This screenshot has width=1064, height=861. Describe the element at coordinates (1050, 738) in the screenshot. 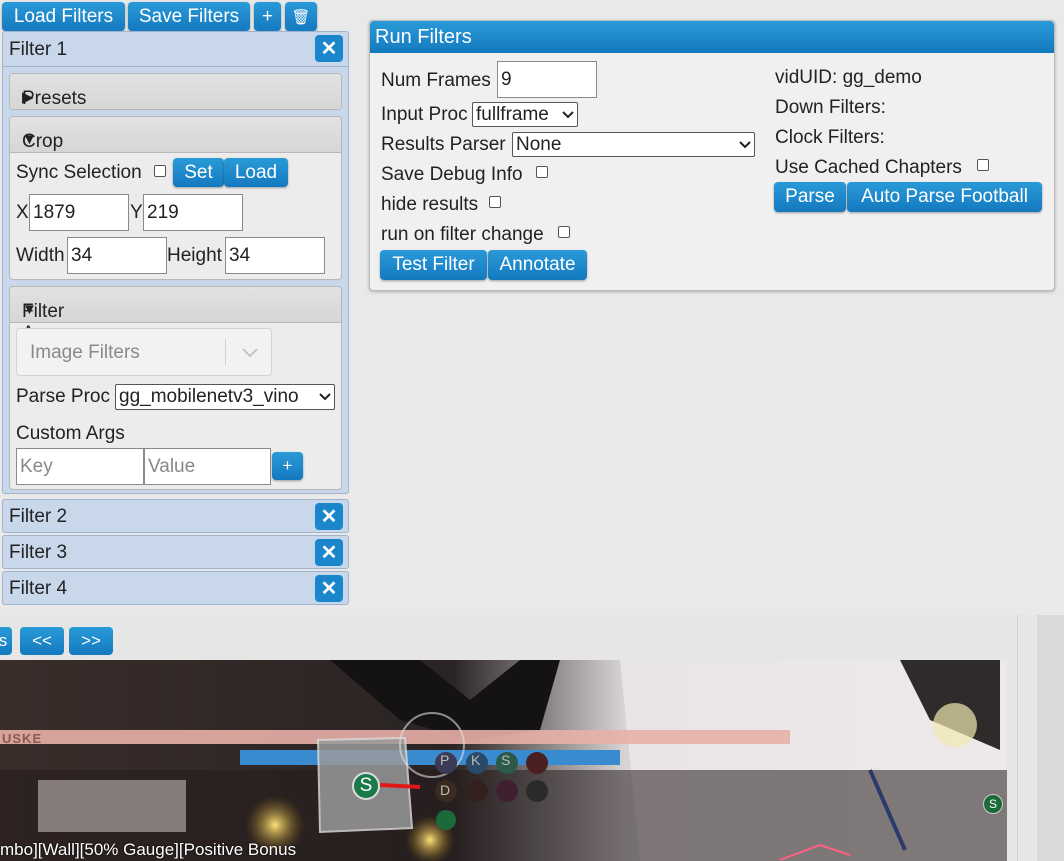

I see `scrollbar` at that location.